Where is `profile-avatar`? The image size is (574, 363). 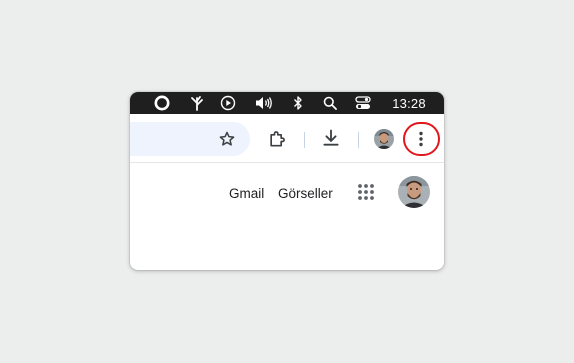 profile-avatar is located at coordinates (384, 139).